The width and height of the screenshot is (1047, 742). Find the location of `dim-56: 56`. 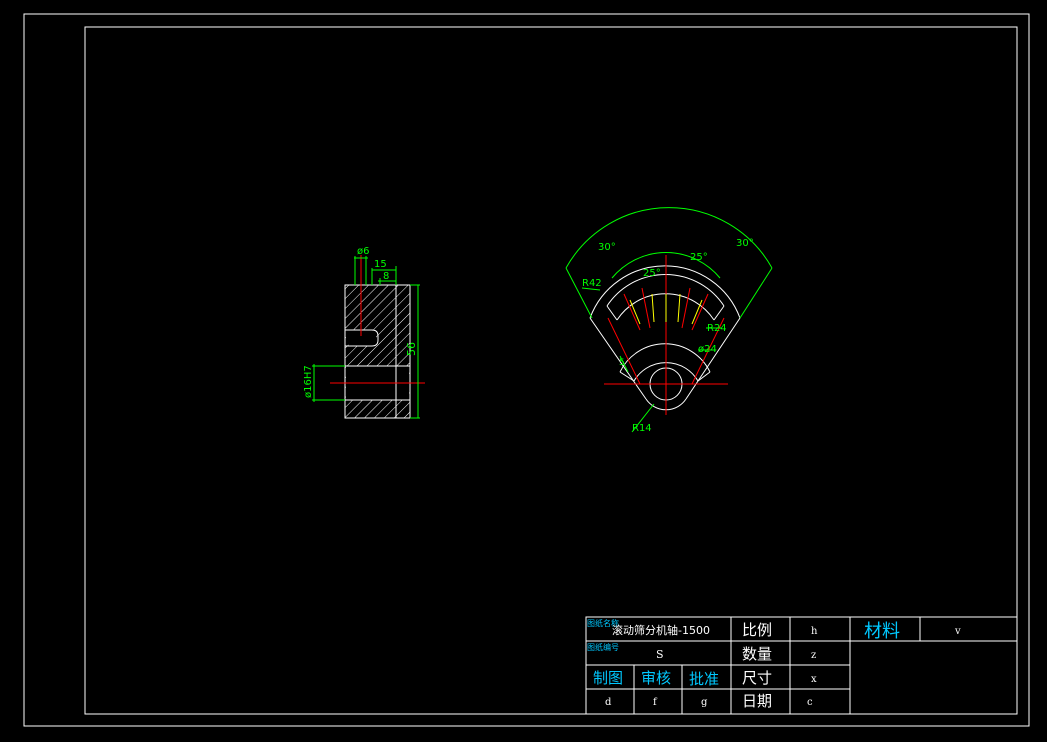

dim-56: 56 is located at coordinates (411, 349).